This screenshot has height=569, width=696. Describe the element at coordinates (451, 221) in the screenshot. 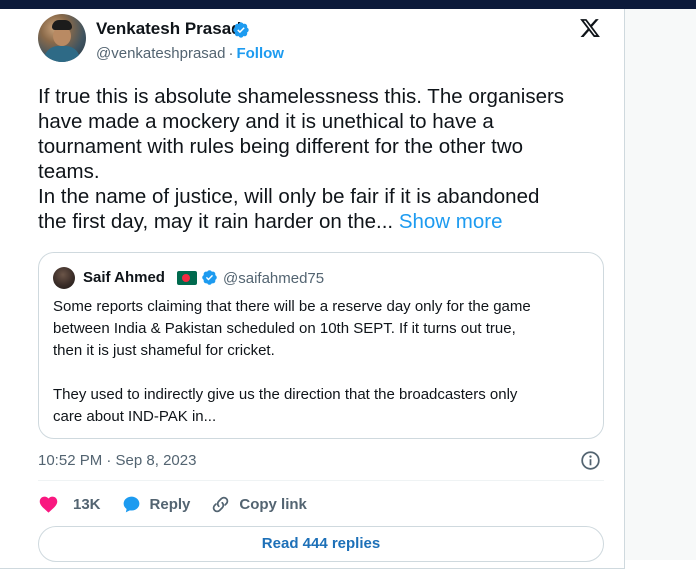

I see `show-more-link: Show more` at that location.